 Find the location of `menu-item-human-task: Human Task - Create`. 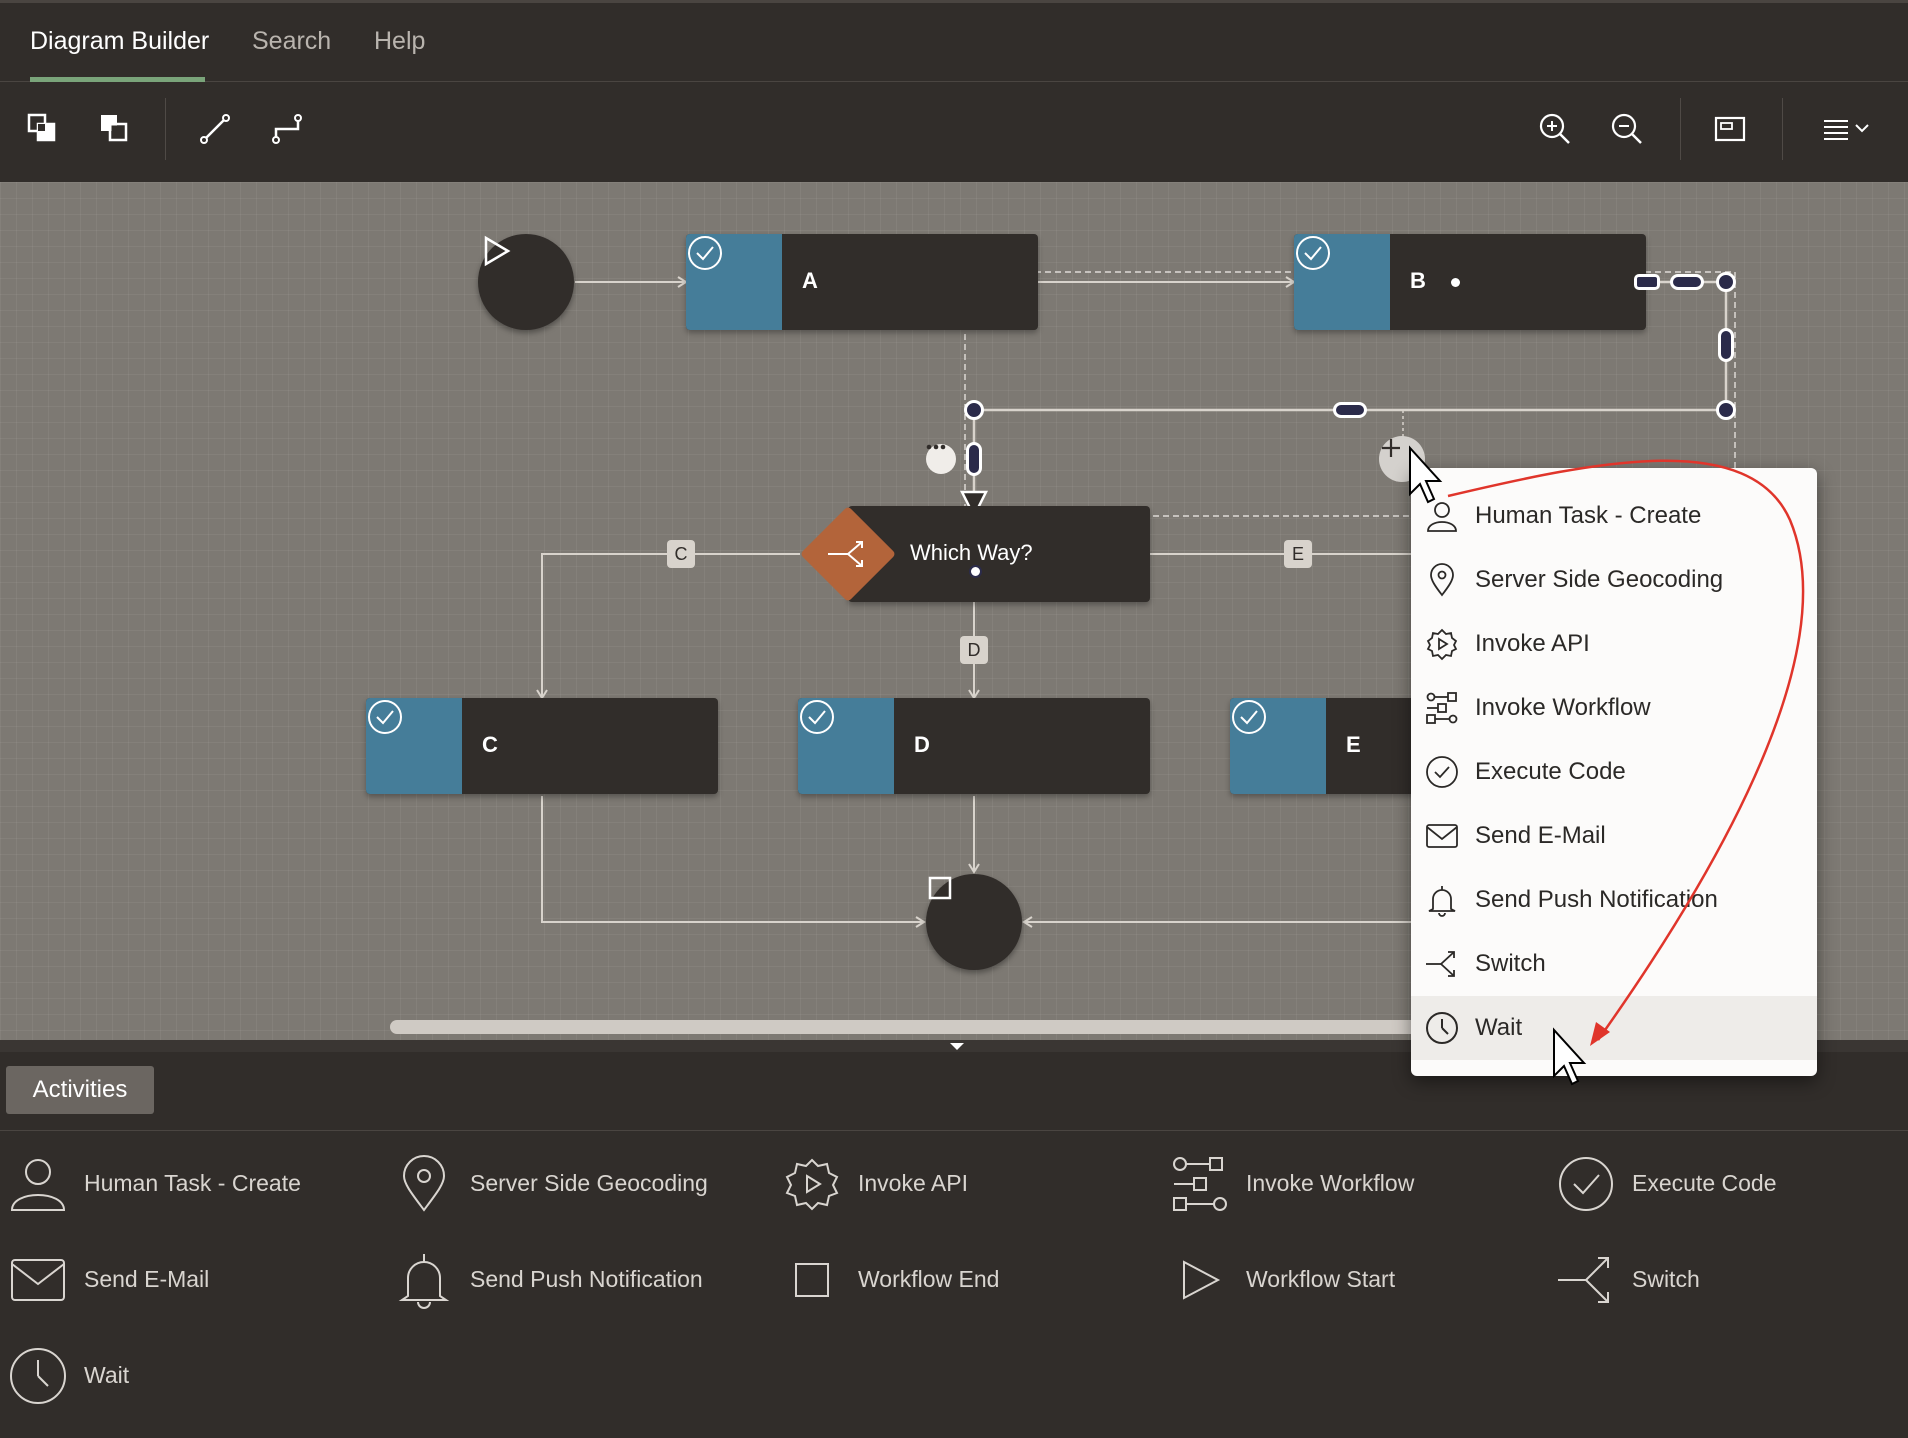

menu-item-human-task: Human Task - Create is located at coordinates (1614, 516).